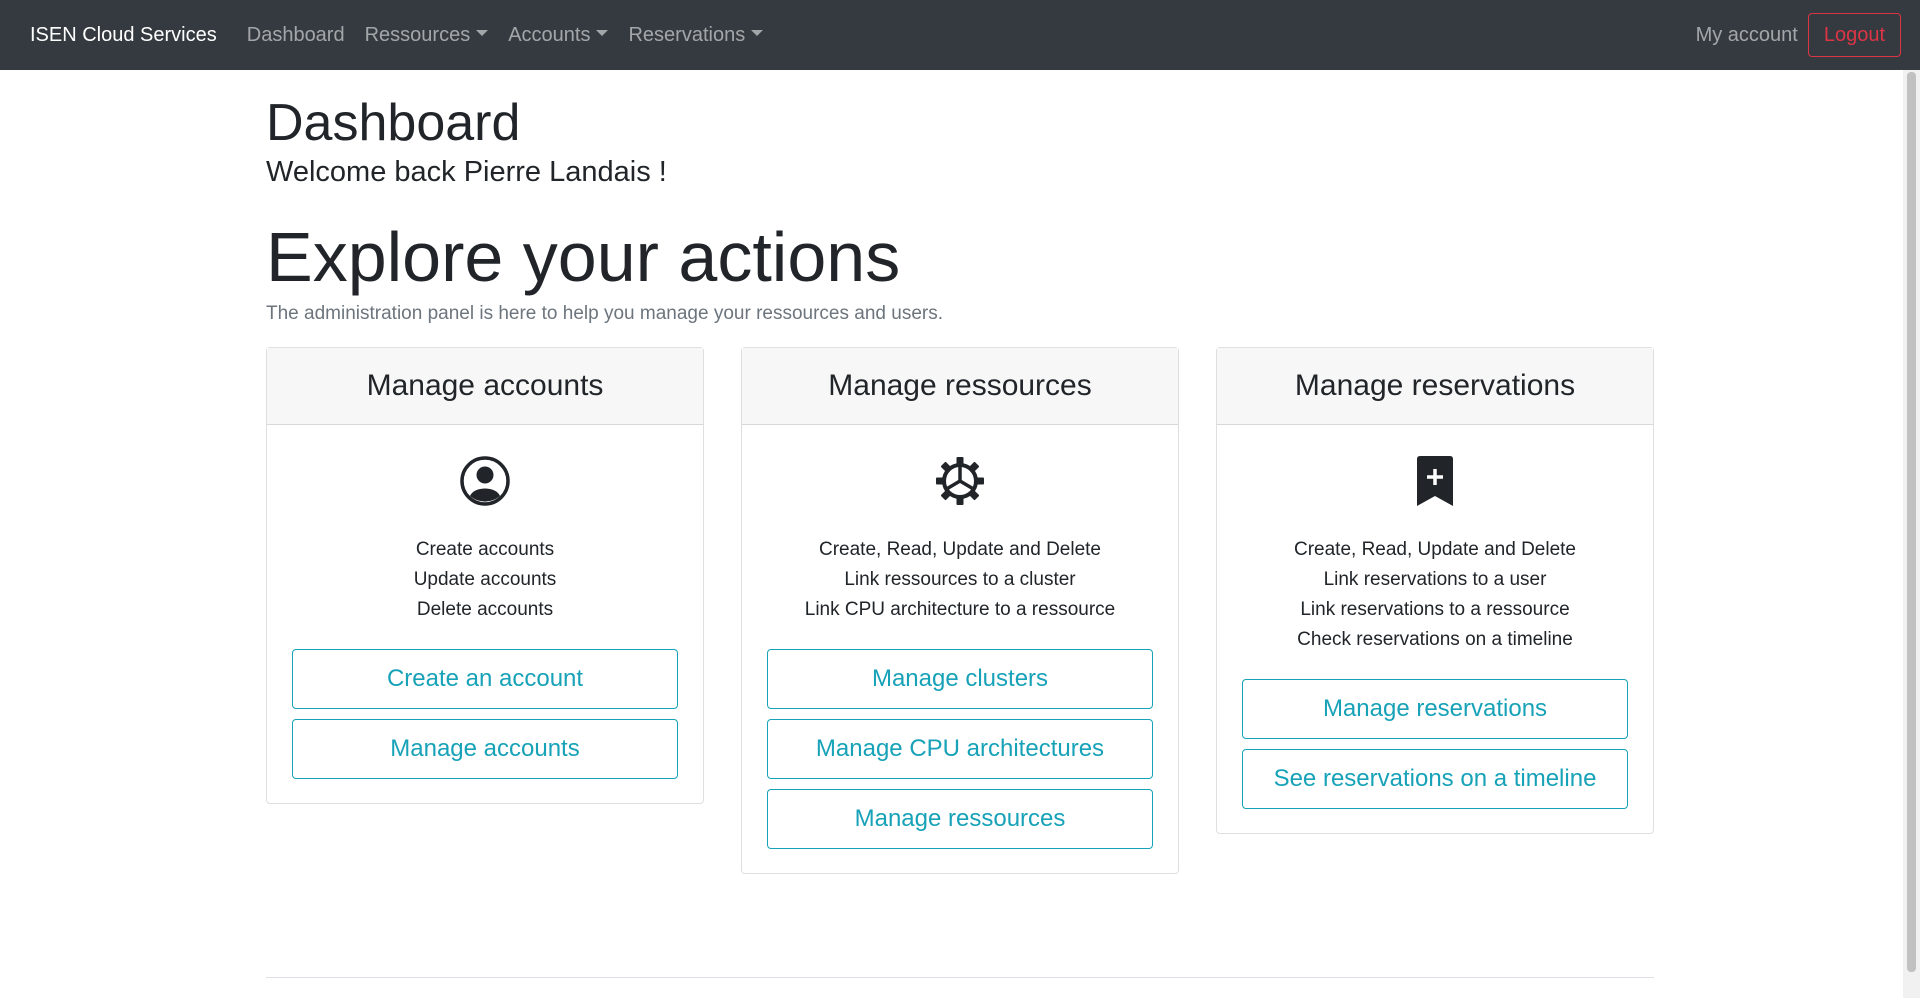 The height and width of the screenshot is (998, 1920). What do you see at coordinates (960, 481) in the screenshot?
I see `gear-icon` at bounding box center [960, 481].